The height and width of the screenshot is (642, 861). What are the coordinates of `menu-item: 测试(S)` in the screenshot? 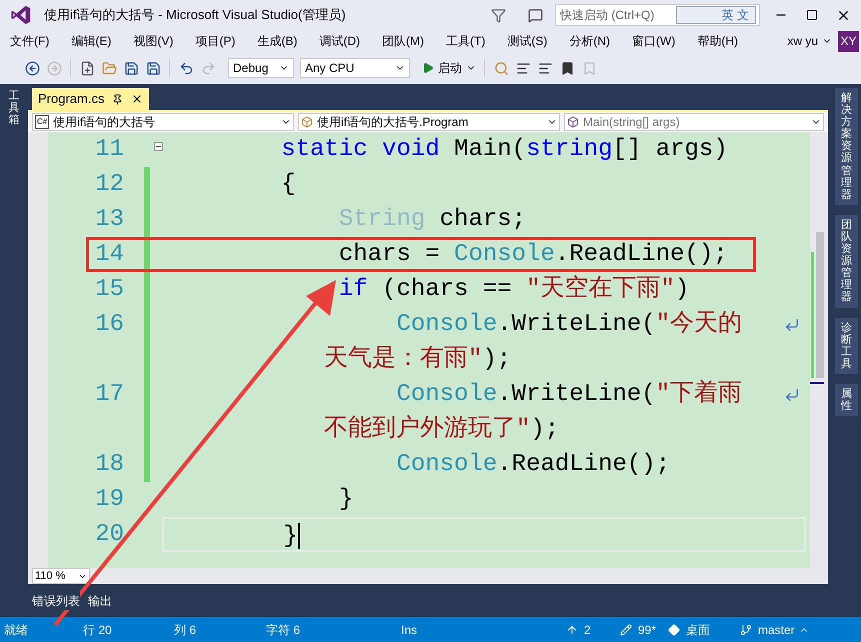 It's located at (527, 41).